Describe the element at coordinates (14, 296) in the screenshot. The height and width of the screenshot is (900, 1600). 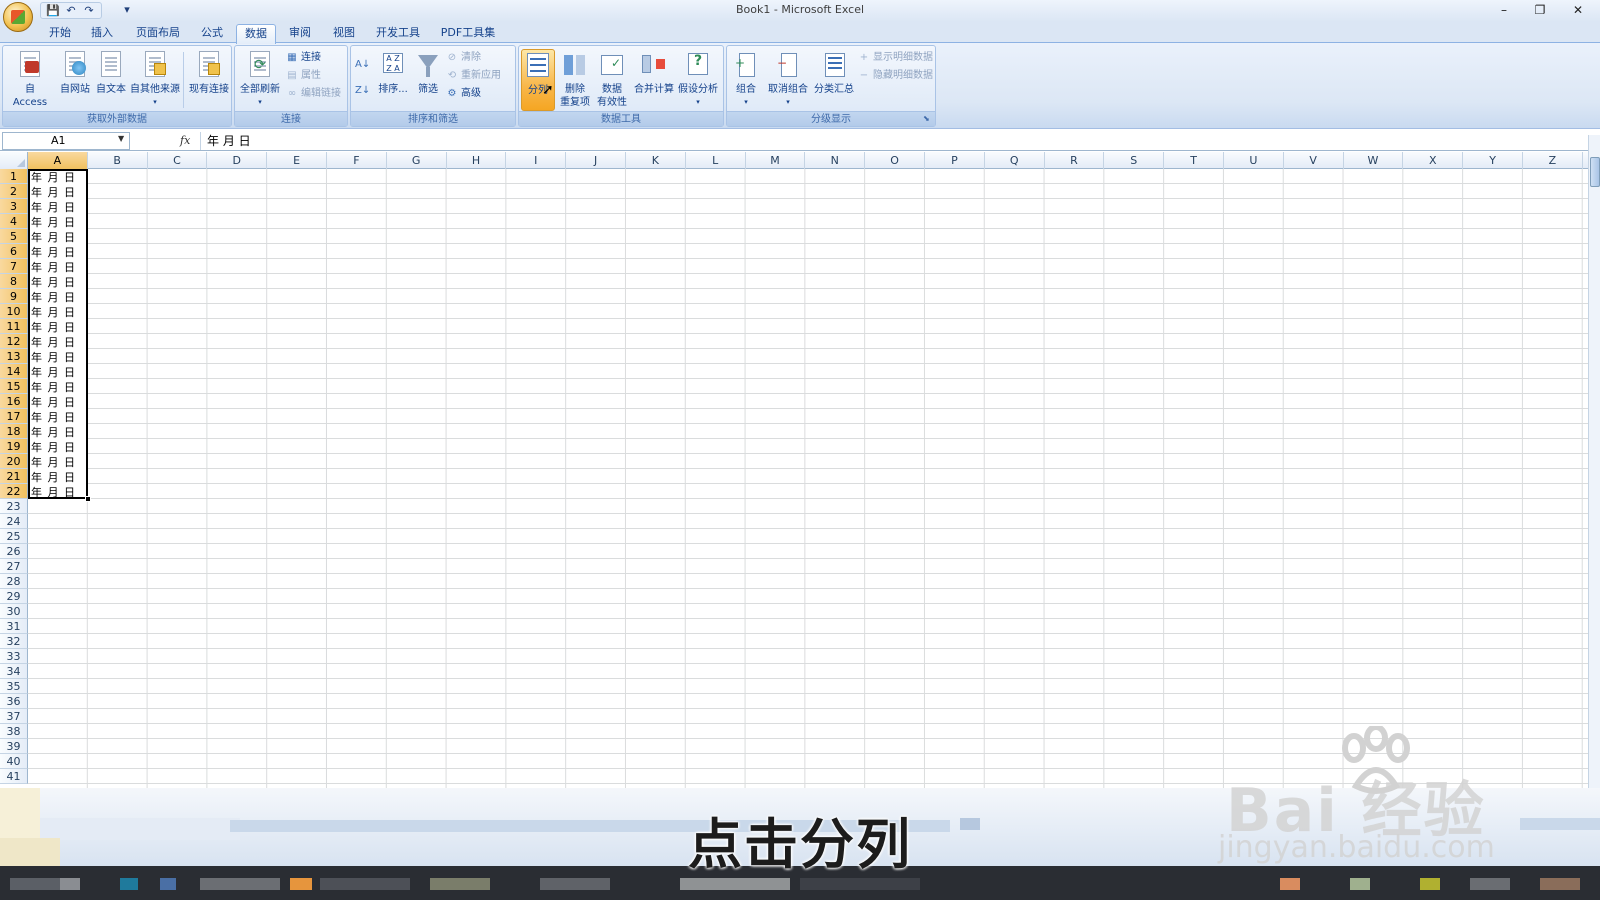
I see `row-header-9: 9` at that location.